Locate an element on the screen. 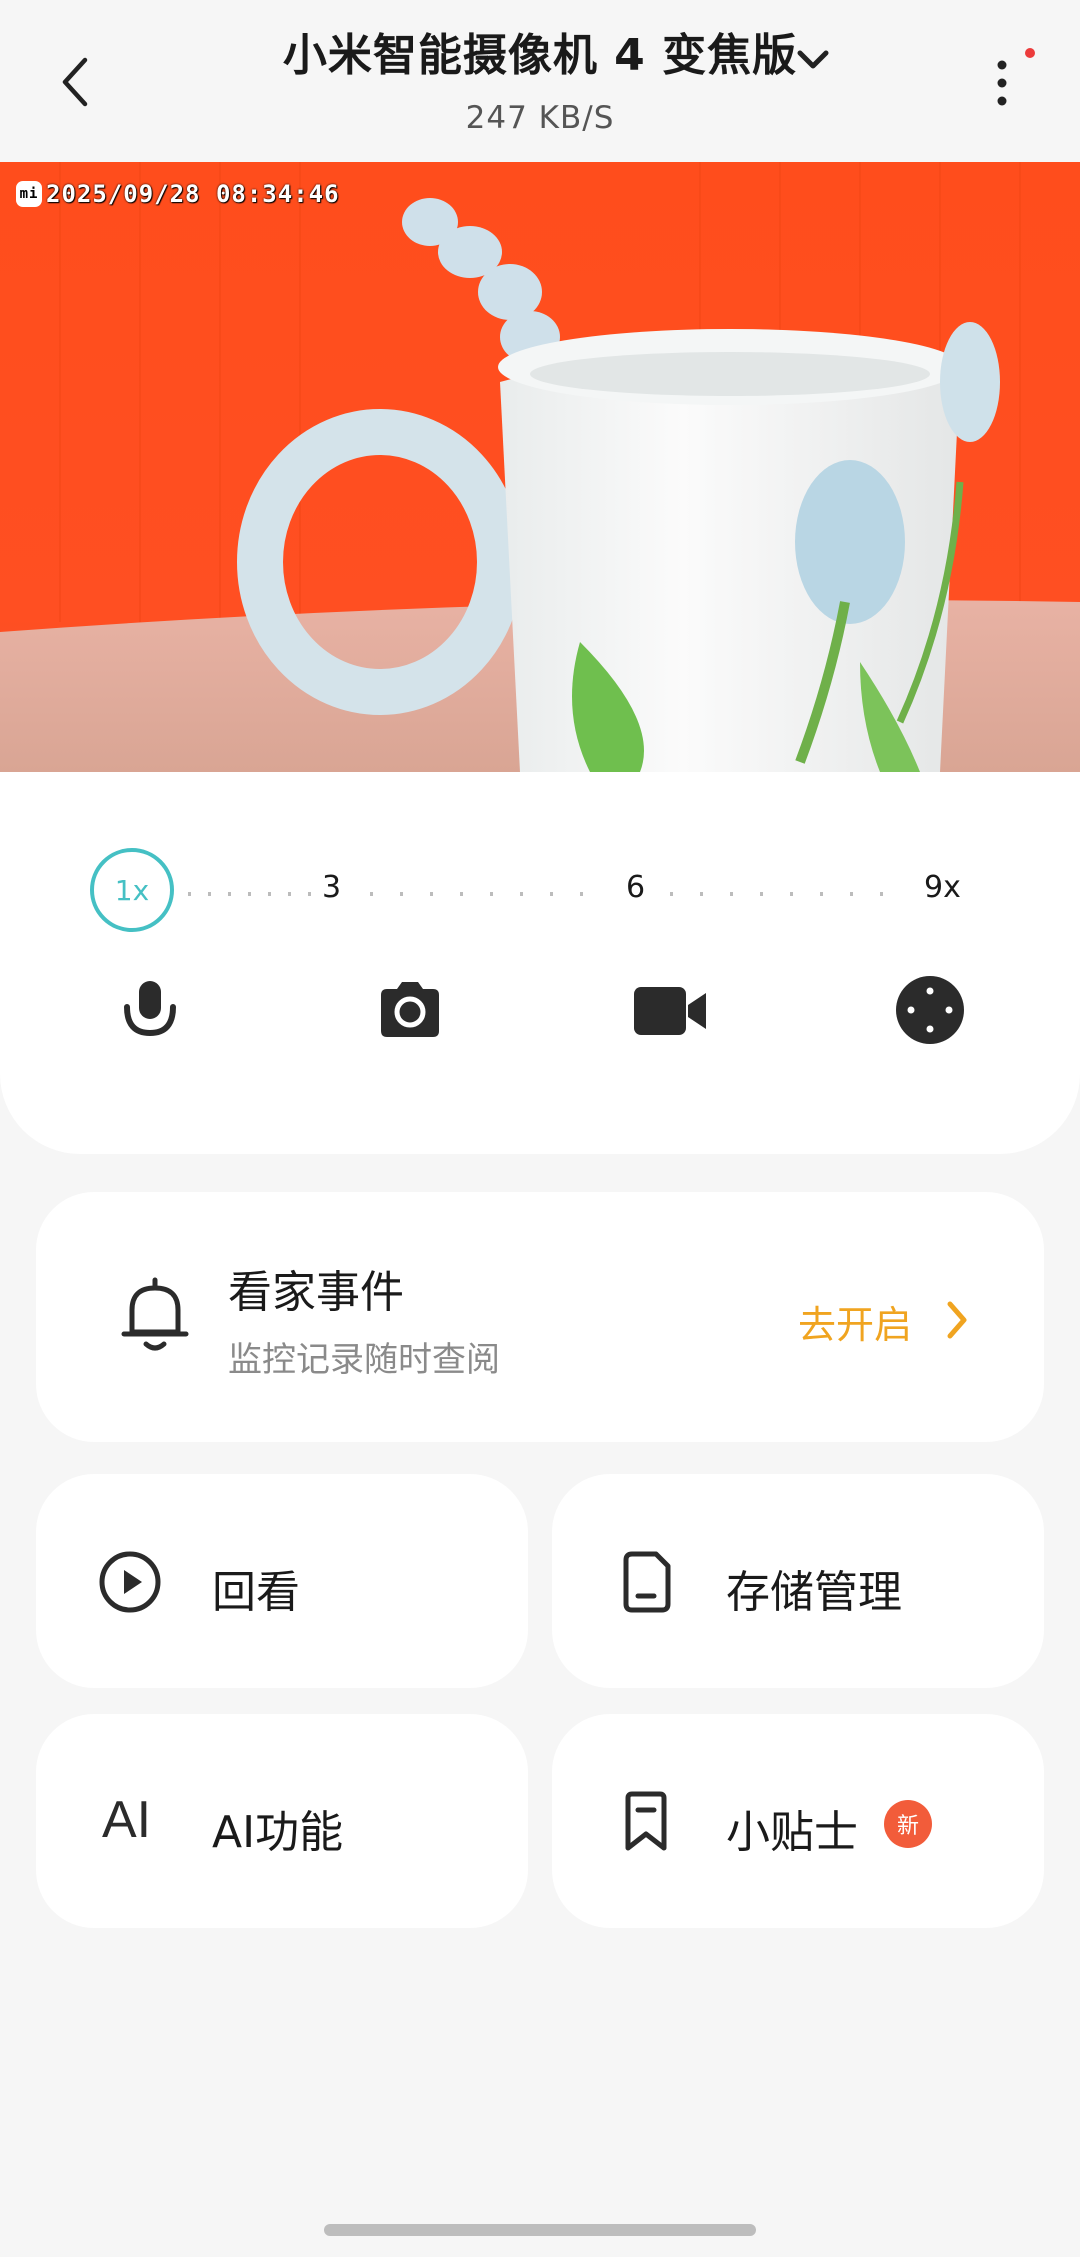 This screenshot has height=2257, width=1080. camera-icon is located at coordinates (410, 1009).